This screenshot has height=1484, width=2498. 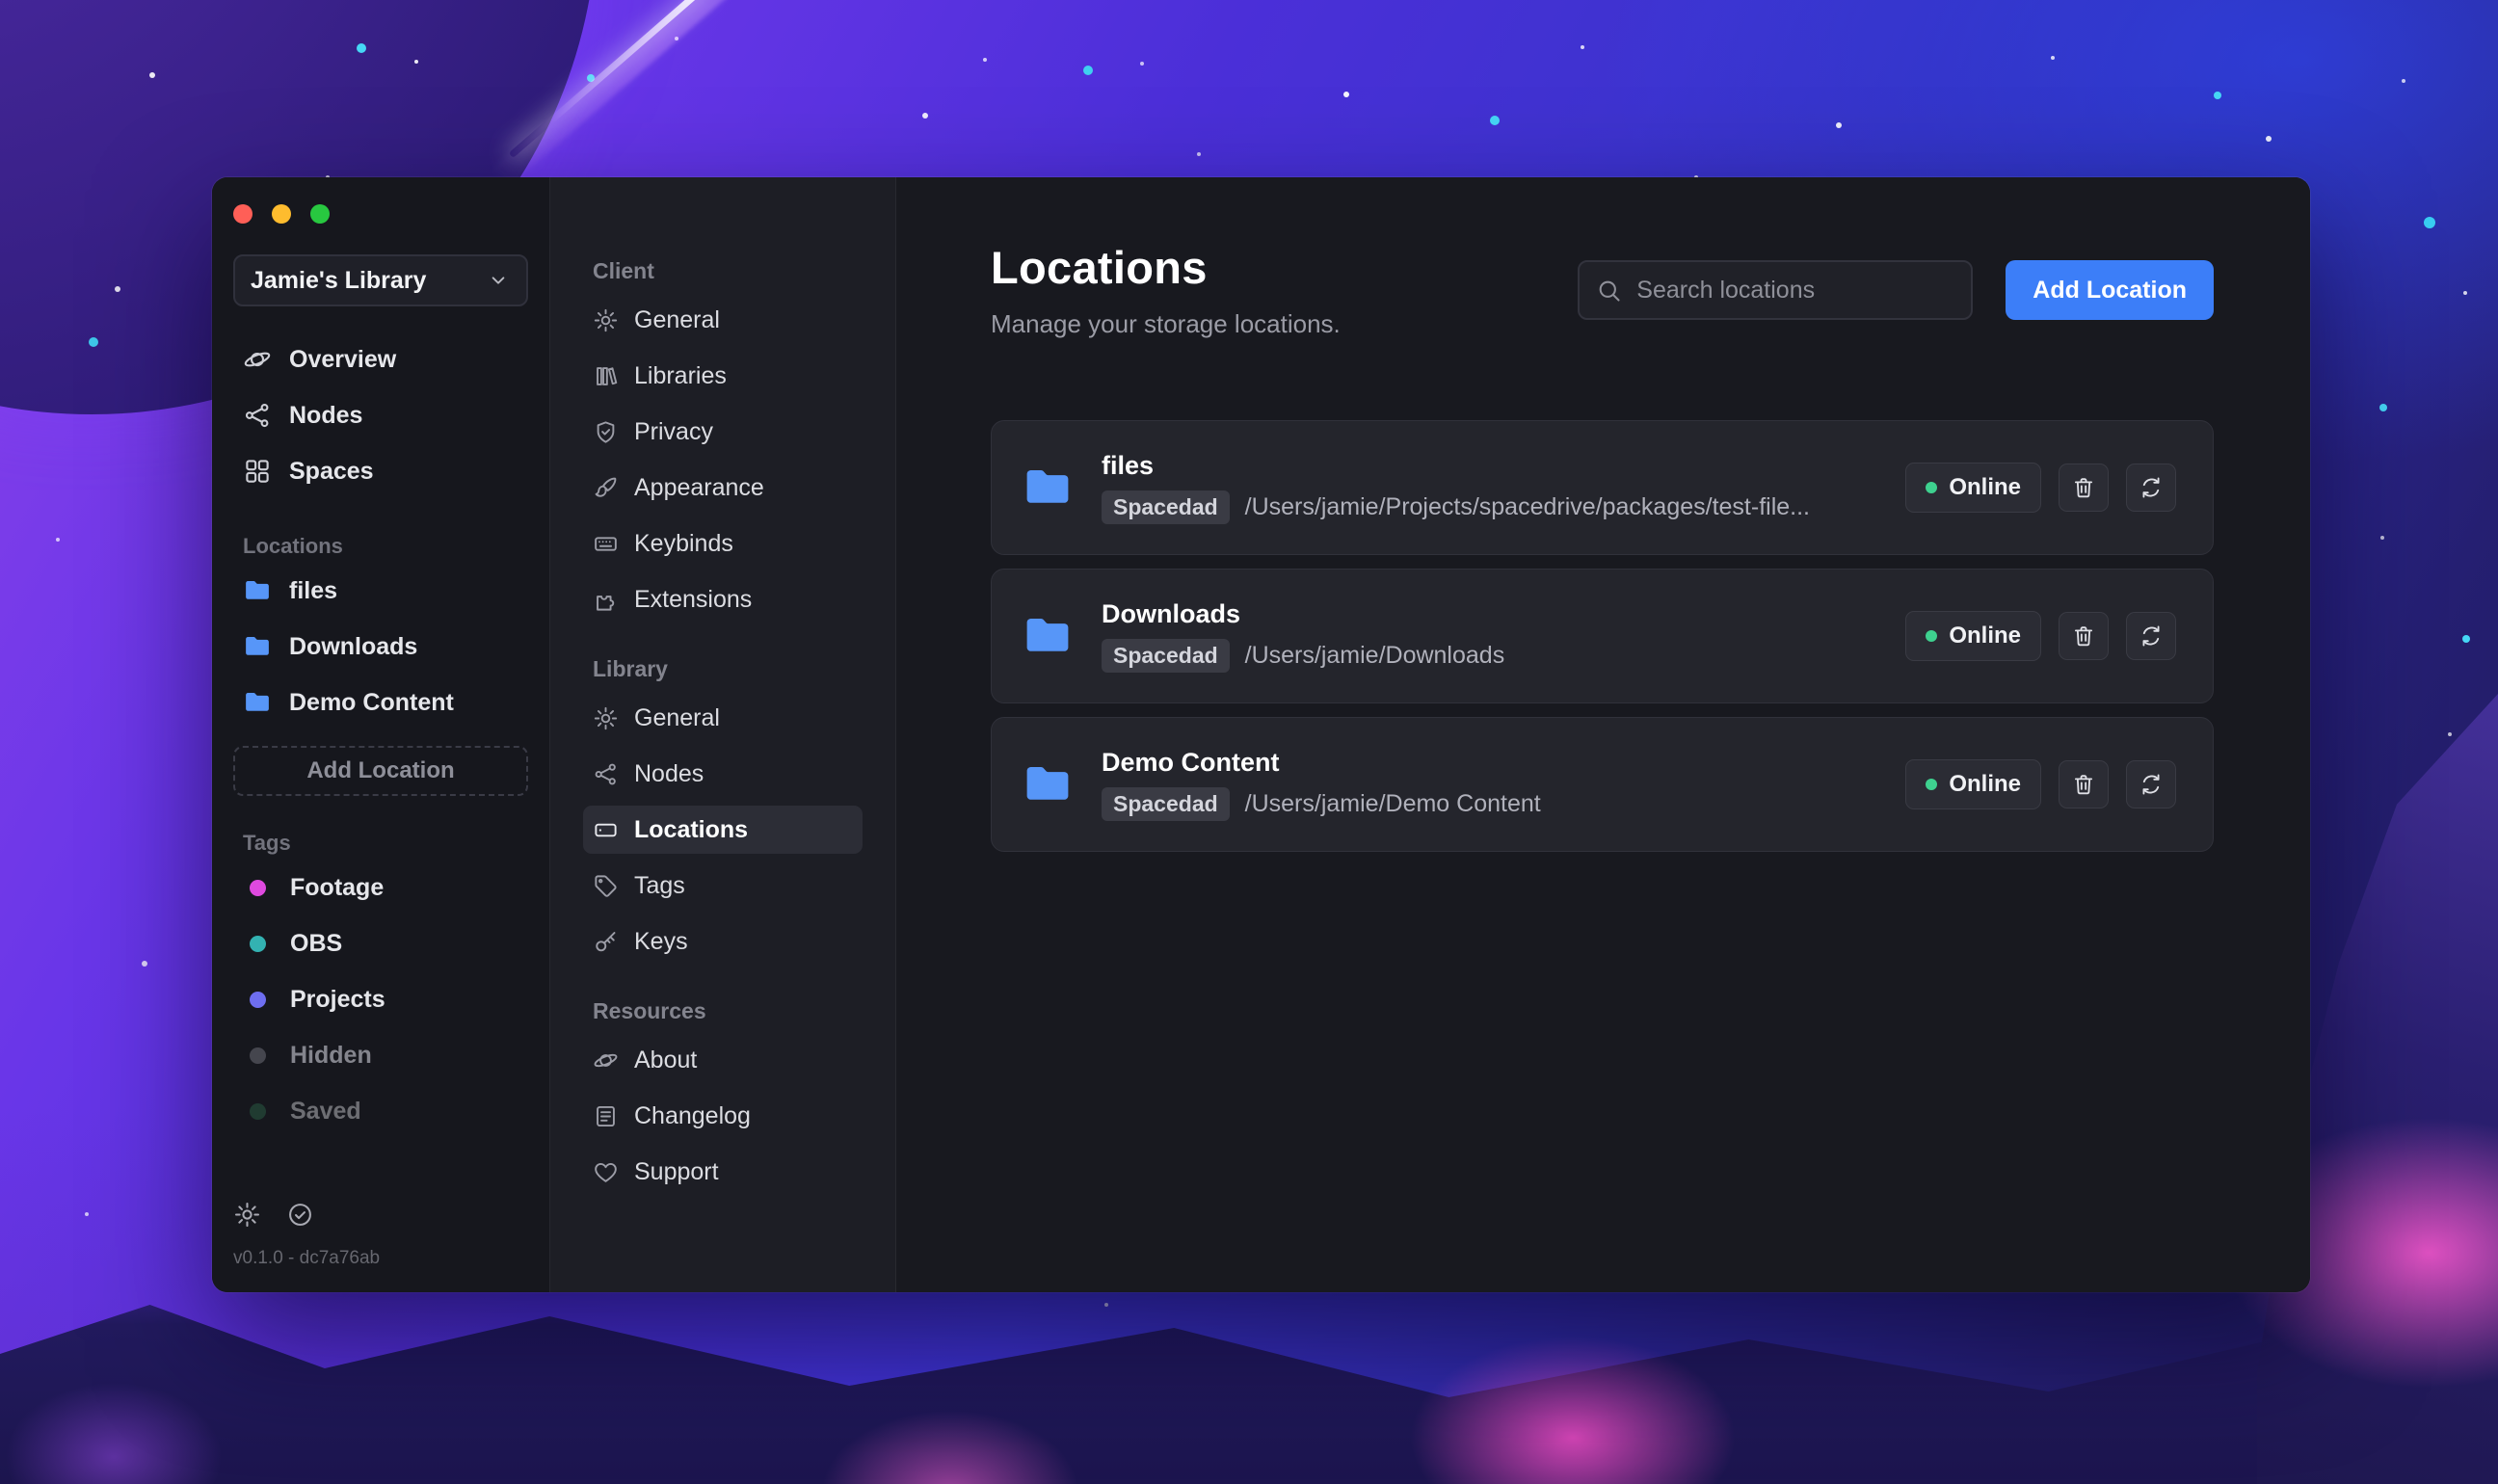 I want to click on sidebar-add-location-button: Add Location, so click(x=380, y=771).